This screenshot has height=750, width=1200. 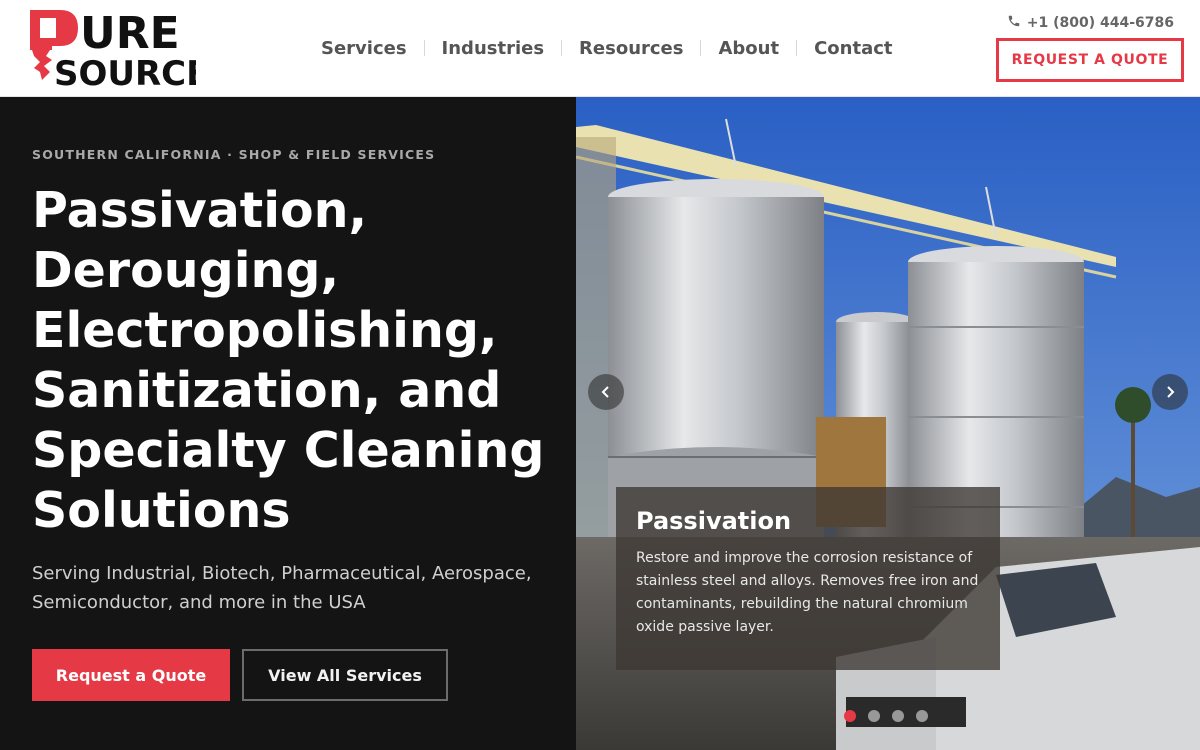 I want to click on view-all-services-button: View All Services, so click(x=345, y=675).